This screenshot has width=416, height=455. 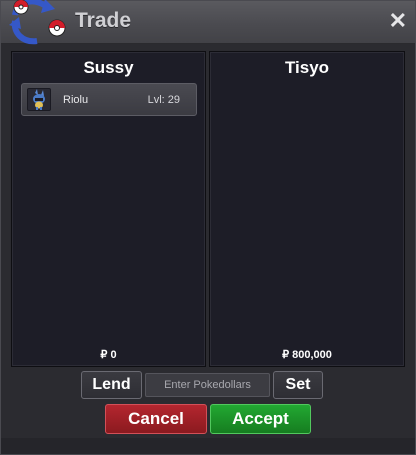 What do you see at coordinates (307, 67) in the screenshot?
I see `partner-name: Tisyo` at bounding box center [307, 67].